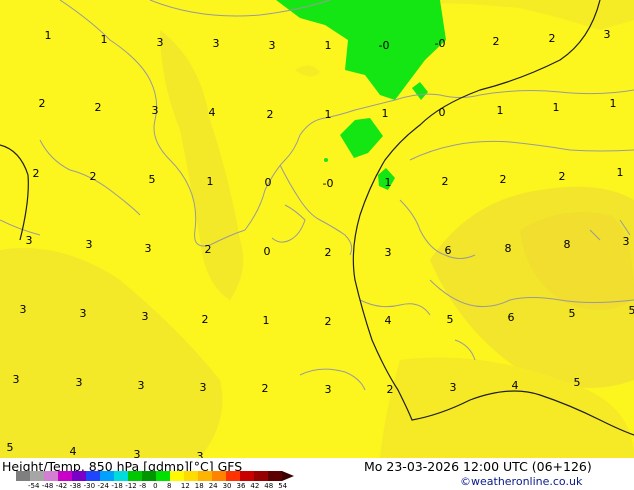 Image resolution: width=634 pixels, height=490 pixels. I want to click on colorbar-tick-label: 24, so click(213, 486).